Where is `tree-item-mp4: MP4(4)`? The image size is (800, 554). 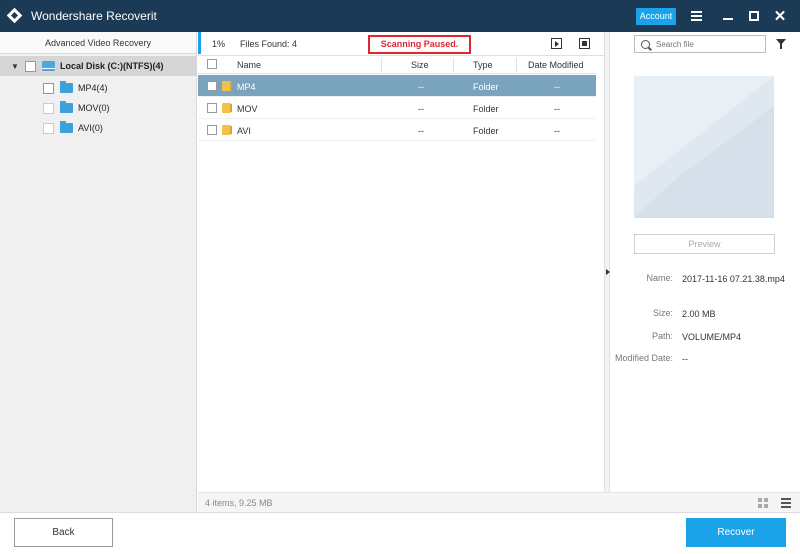
tree-item-mp4: MP4(4) is located at coordinates (98, 88).